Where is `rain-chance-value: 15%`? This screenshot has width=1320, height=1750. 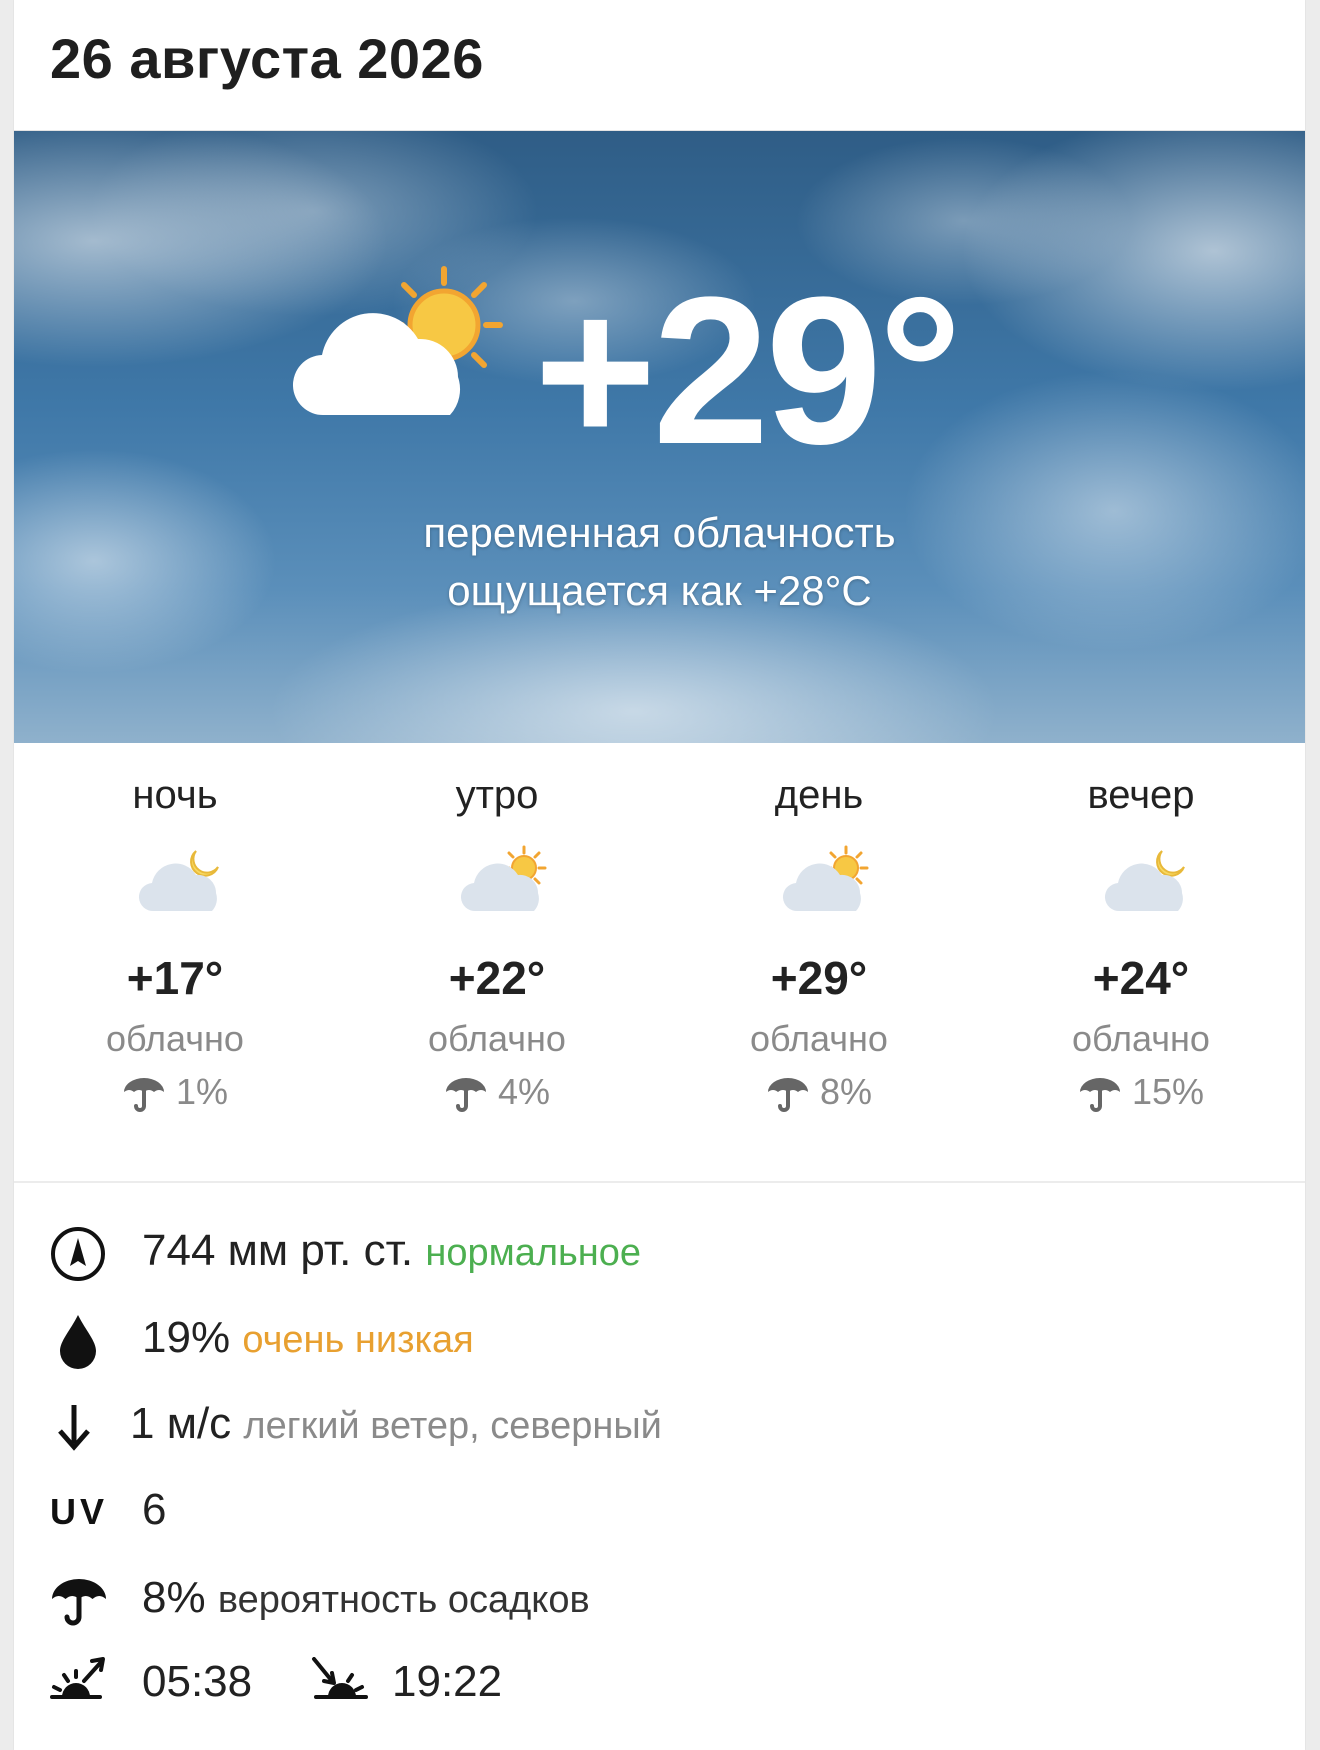 rain-chance-value: 15% is located at coordinates (1168, 1091).